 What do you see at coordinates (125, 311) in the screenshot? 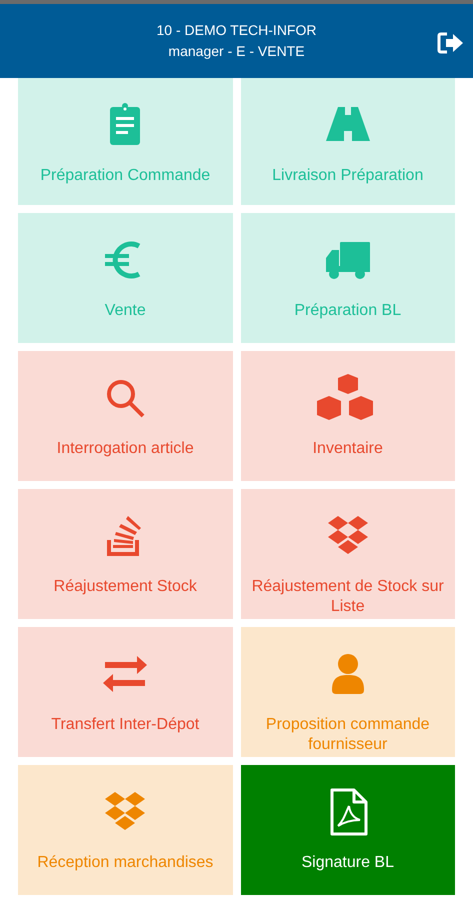
I see `tile-label: Vente` at bounding box center [125, 311].